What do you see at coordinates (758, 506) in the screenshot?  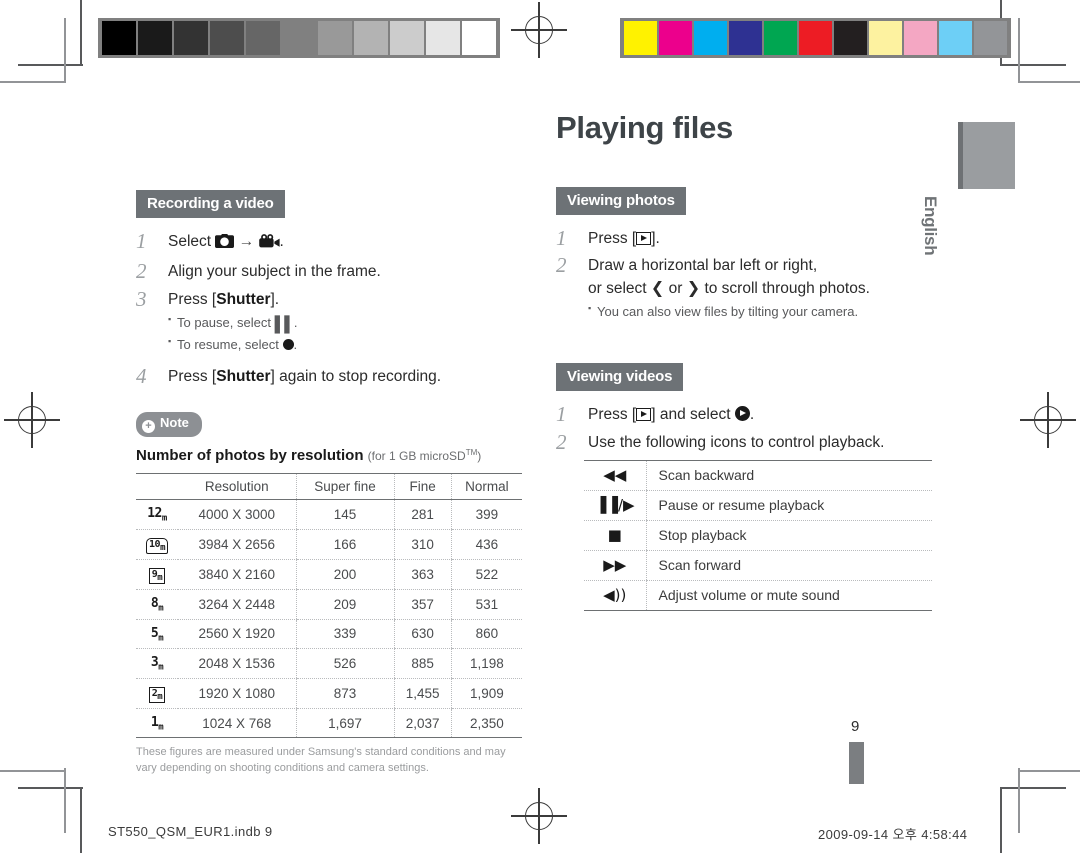 I see `table-row: ▐▐/▶ Pause or resume playback` at bounding box center [758, 506].